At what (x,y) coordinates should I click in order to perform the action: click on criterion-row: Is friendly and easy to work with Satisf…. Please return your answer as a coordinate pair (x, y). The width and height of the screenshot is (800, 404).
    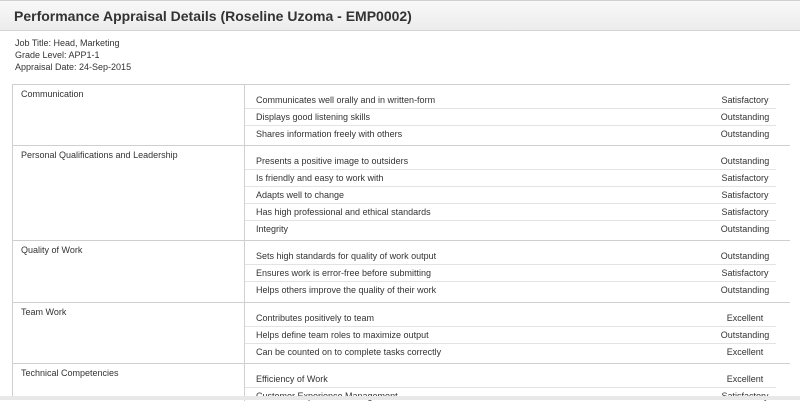
    Looking at the image, I should click on (517, 177).